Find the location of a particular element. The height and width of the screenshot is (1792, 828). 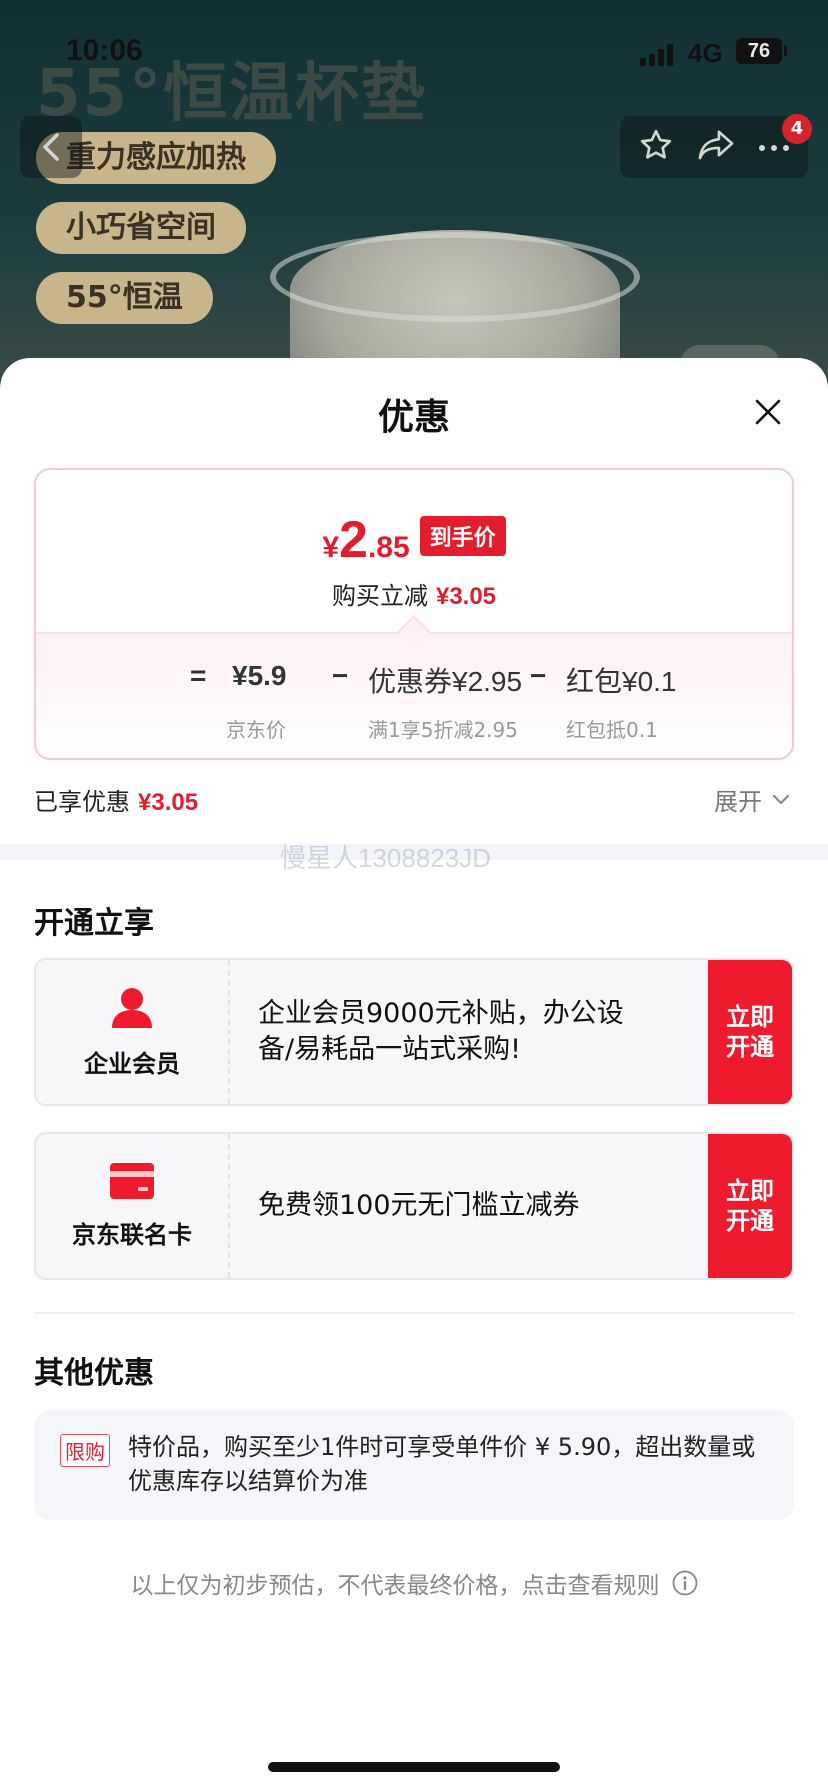

promo-card-cobrand: 京东联名卡 免费领100元无门槛立减券 立即开通 is located at coordinates (414, 1206).